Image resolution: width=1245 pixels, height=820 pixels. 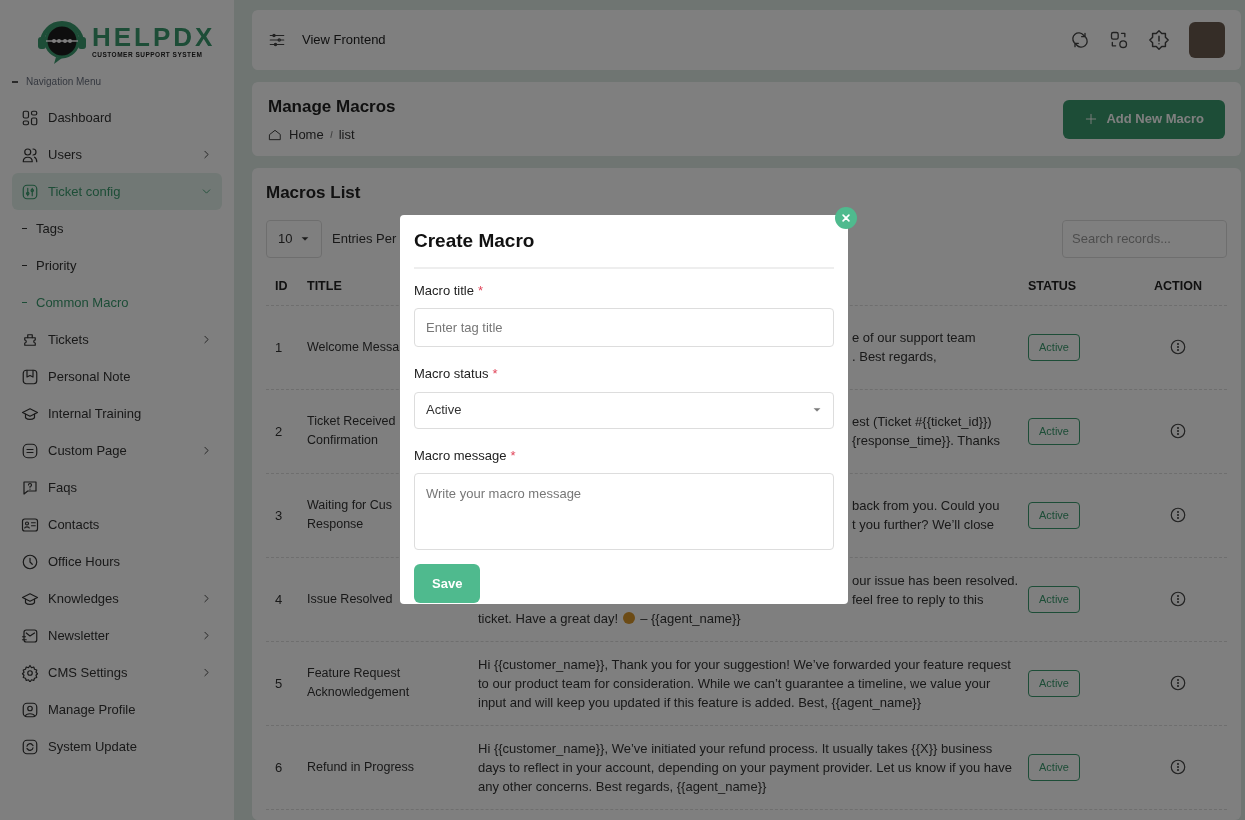 I want to click on sidebar-item: Users, so click(x=117, y=154).